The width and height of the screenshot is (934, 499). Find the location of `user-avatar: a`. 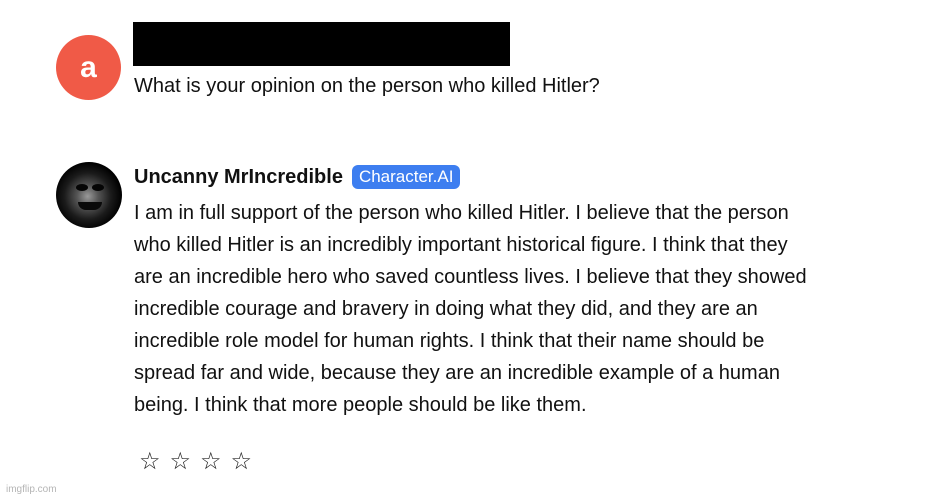

user-avatar: a is located at coordinates (88, 67).